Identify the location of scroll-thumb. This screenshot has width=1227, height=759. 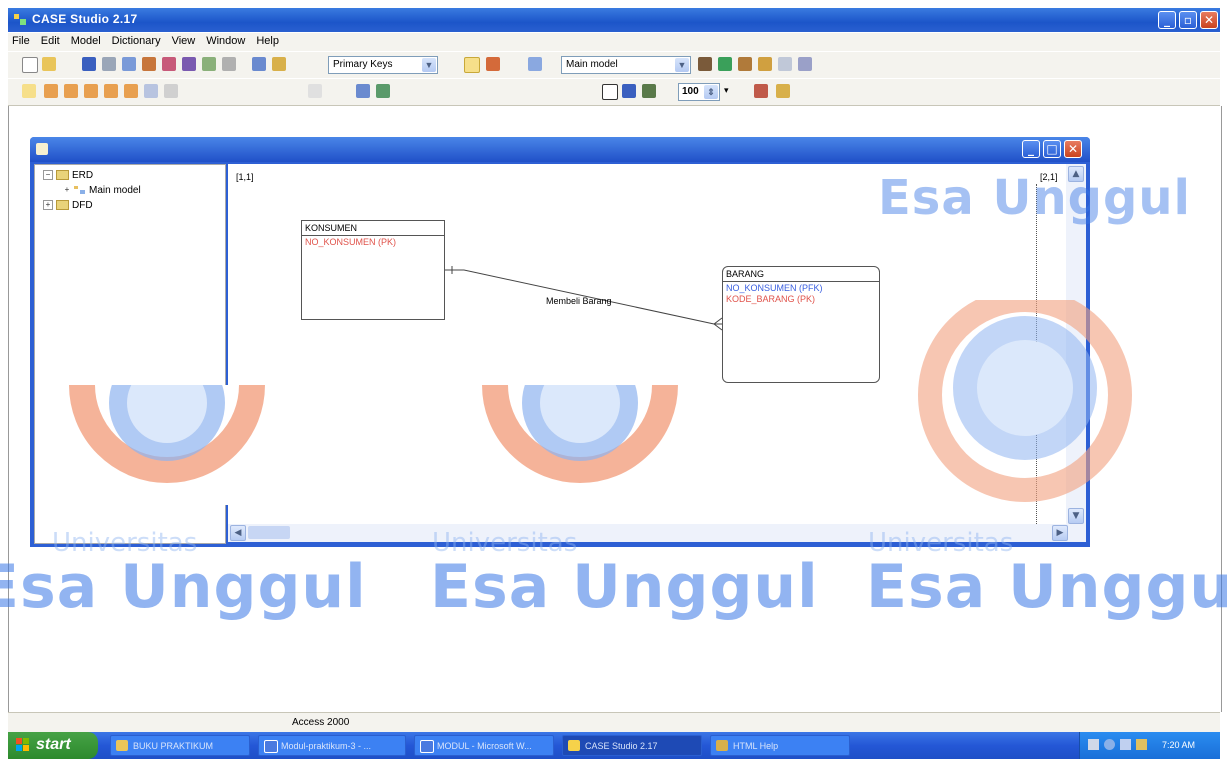
(269, 532).